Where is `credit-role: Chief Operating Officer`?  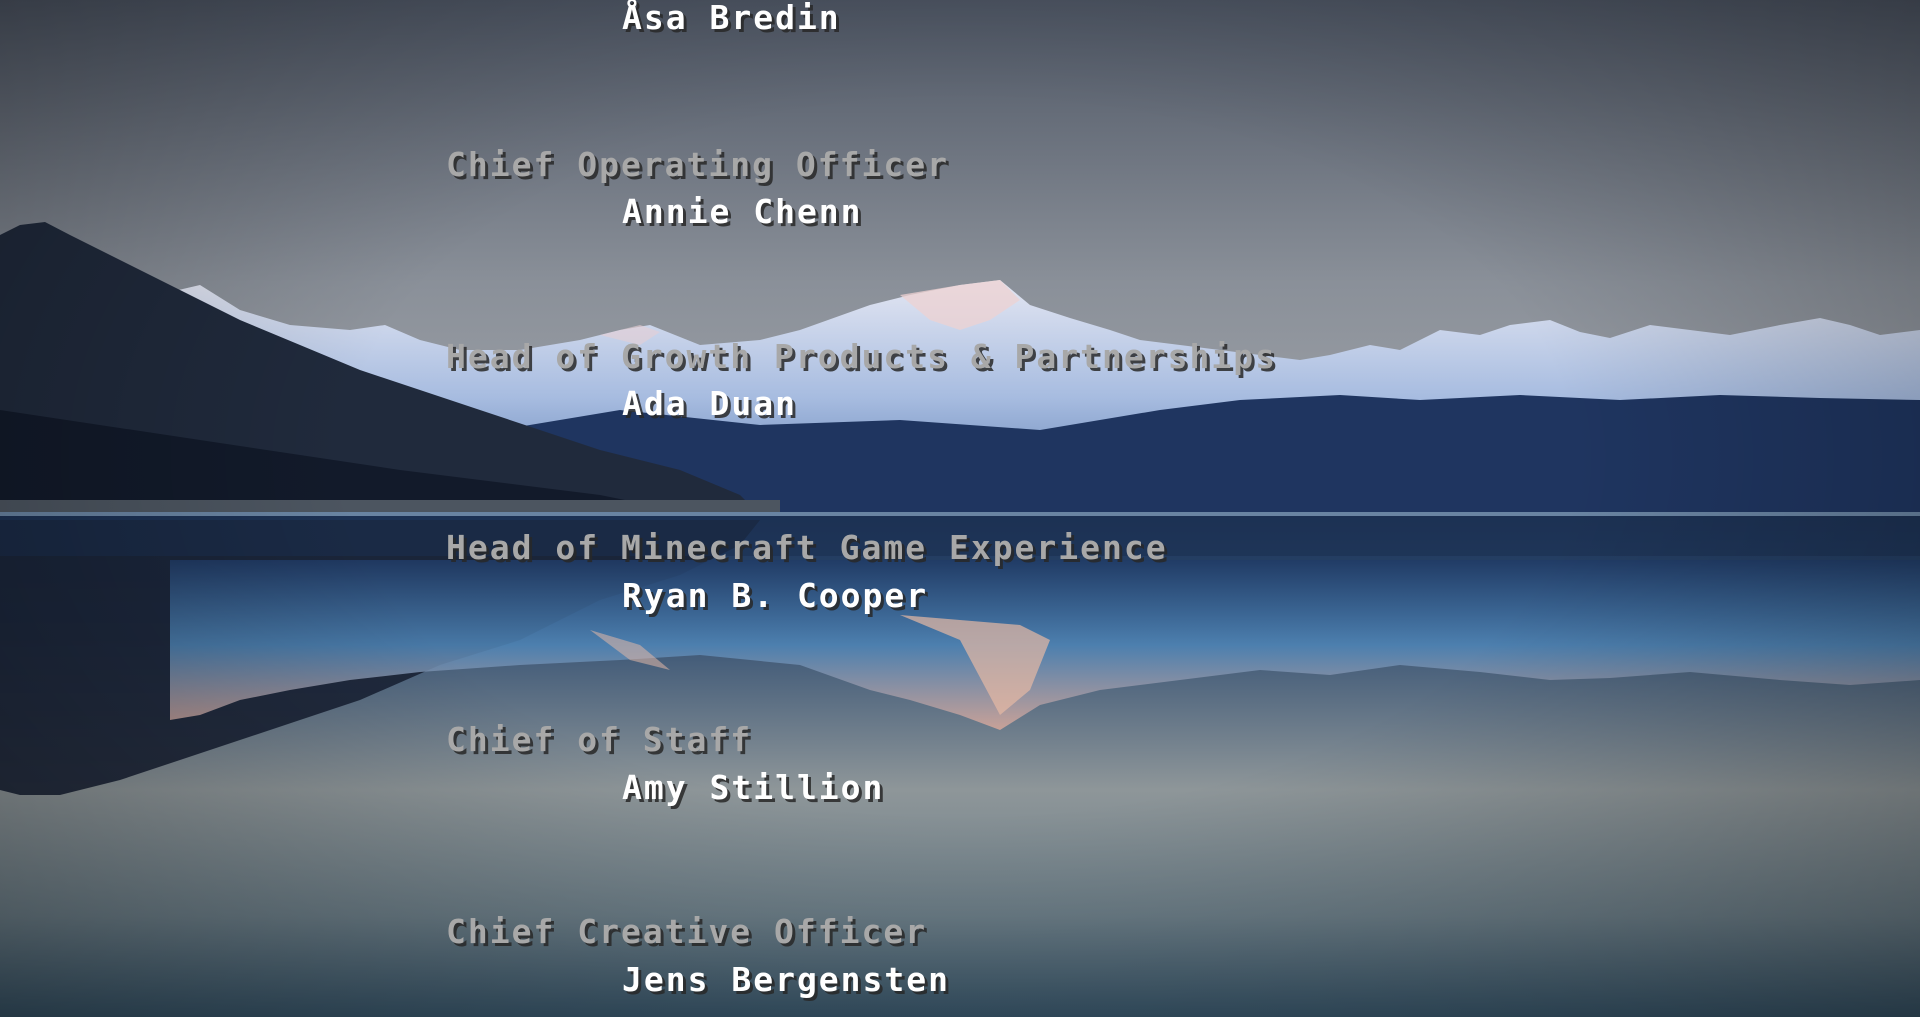
credit-role: Chief Operating Officer is located at coordinates (697, 164).